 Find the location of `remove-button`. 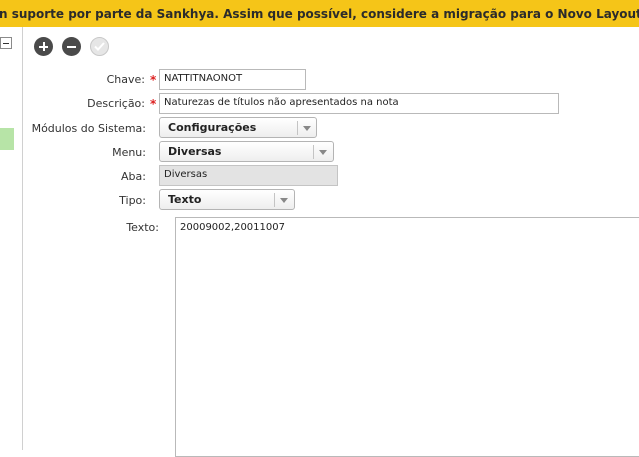

remove-button is located at coordinates (71, 46).